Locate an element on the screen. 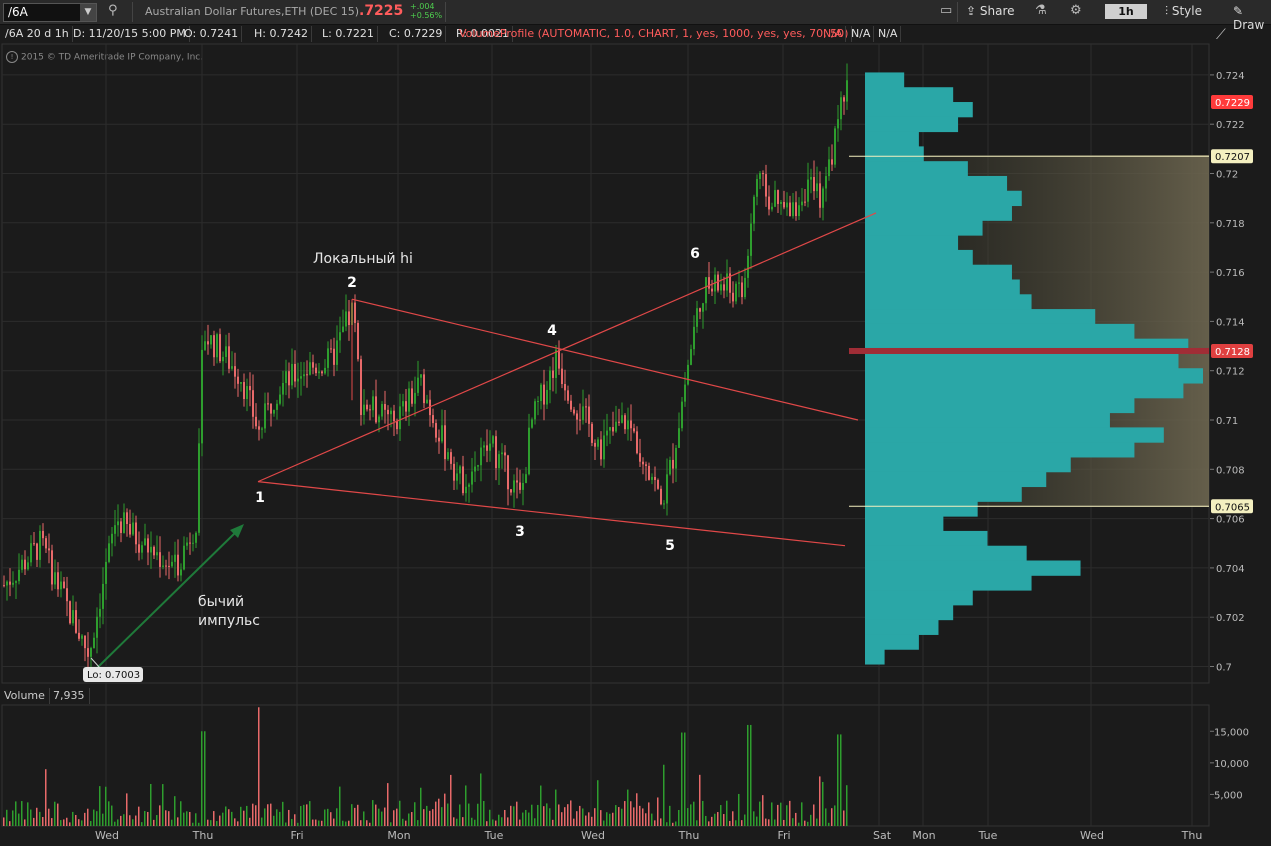  impulse-label-line1: бычий is located at coordinates (221, 602).